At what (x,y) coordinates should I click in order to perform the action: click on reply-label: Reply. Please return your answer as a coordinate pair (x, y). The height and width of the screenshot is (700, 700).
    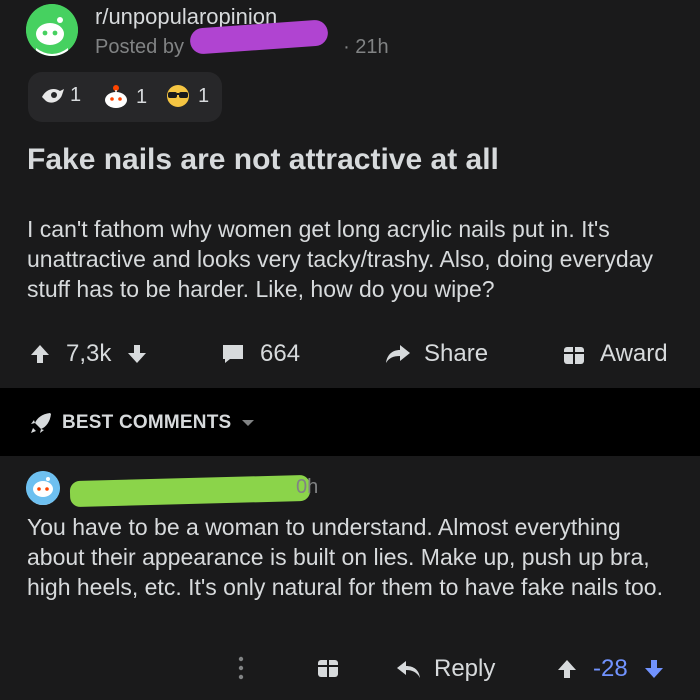
    Looking at the image, I should click on (465, 668).